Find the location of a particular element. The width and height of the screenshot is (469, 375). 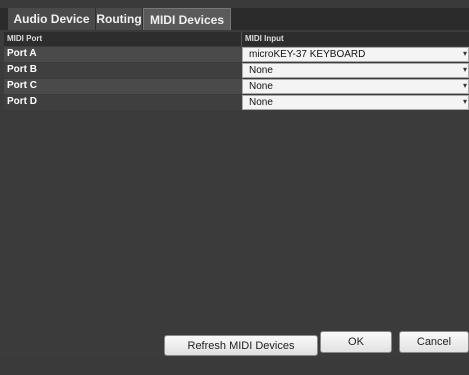

port-label: Port D is located at coordinates (22, 101).